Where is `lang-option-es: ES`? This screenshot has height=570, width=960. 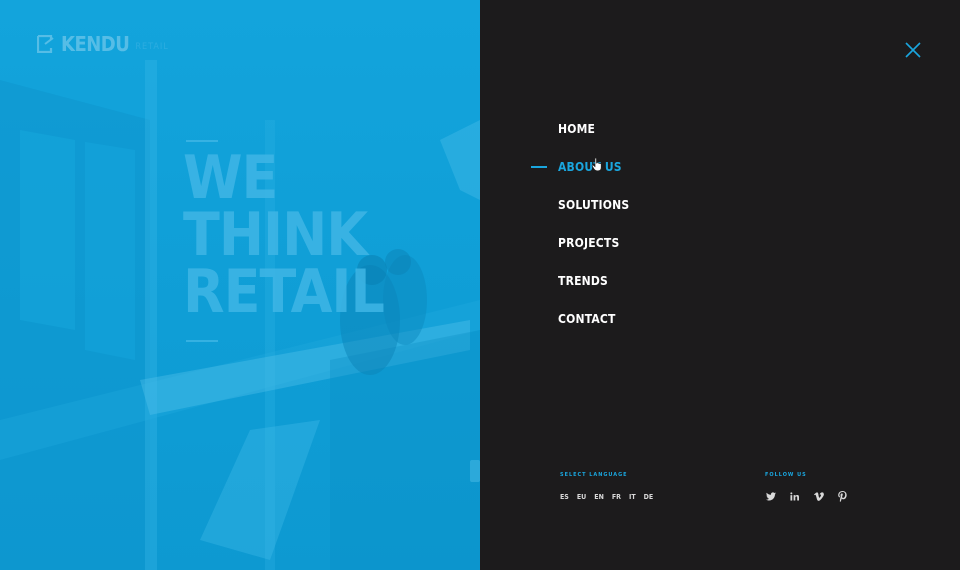 lang-option-es: ES is located at coordinates (564, 497).